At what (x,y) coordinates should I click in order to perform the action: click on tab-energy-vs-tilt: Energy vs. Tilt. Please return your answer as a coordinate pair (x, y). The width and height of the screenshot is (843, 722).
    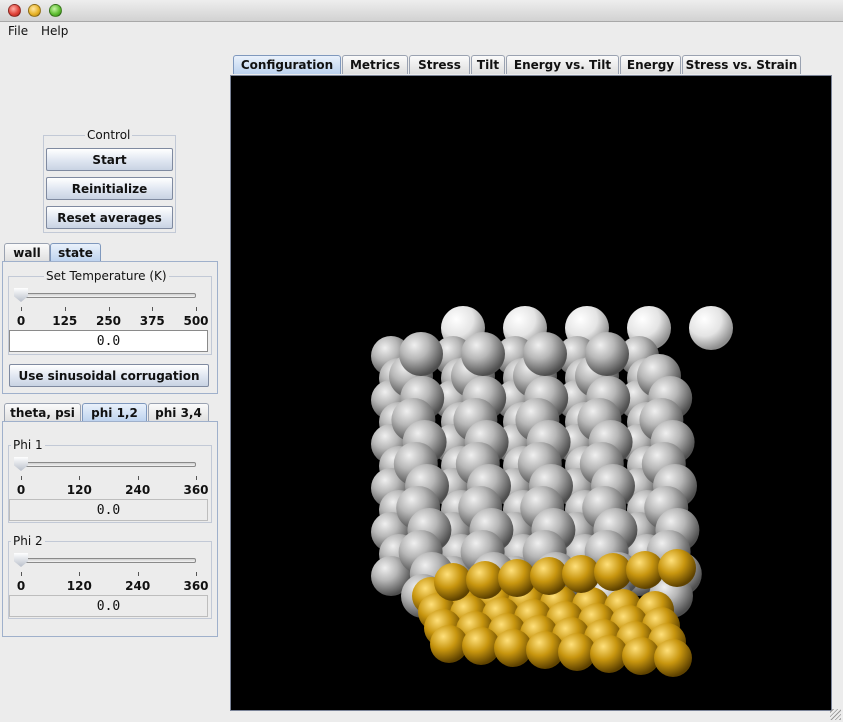
    Looking at the image, I should click on (562, 64).